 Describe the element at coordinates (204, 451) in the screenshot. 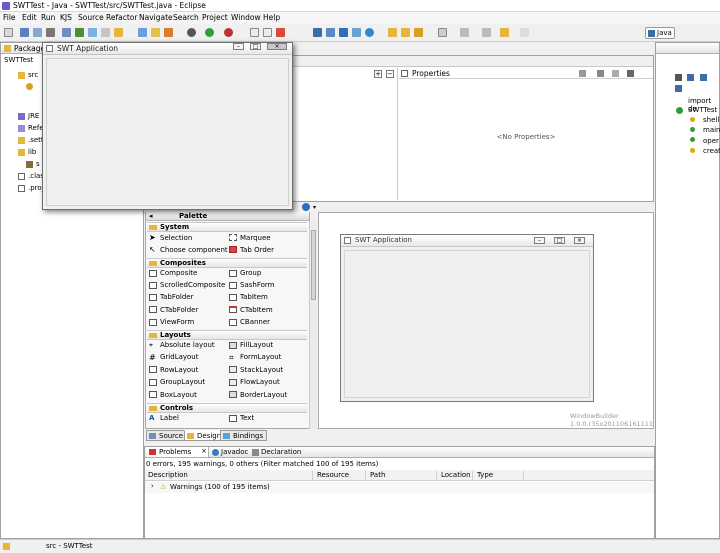

I see `close-tab-icon: ×` at that location.